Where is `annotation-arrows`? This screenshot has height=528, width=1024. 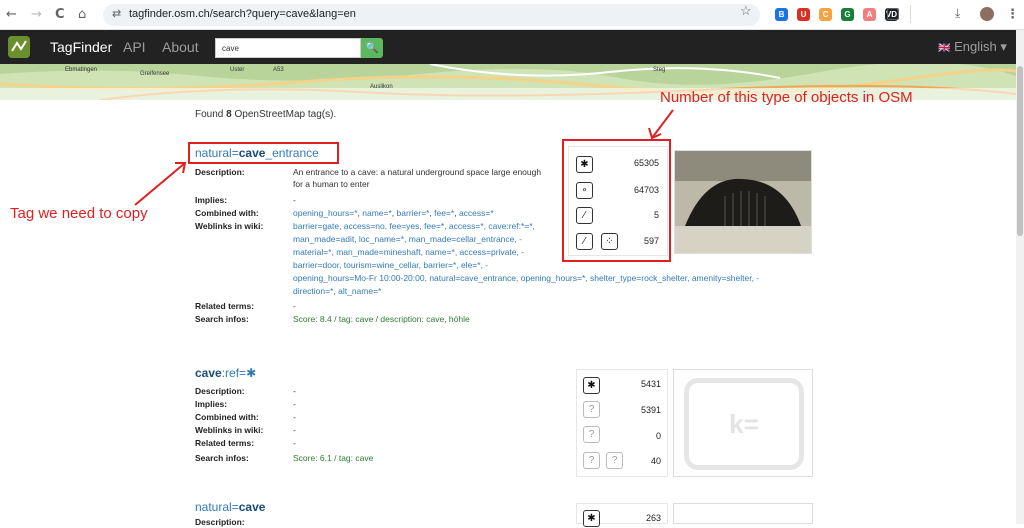 annotation-arrows is located at coordinates (404, 157).